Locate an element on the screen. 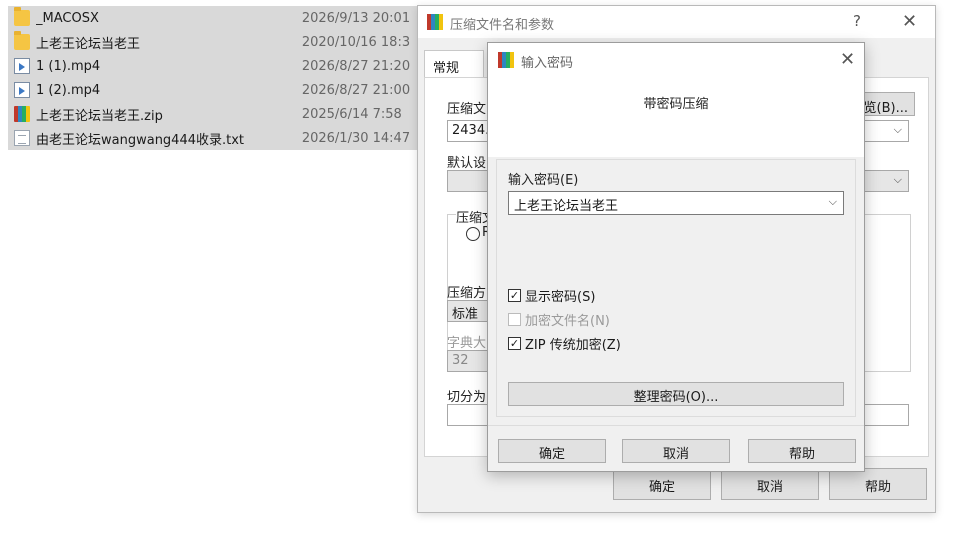 The height and width of the screenshot is (537, 960). password-dialog-title: 输入密码 is located at coordinates (547, 63).